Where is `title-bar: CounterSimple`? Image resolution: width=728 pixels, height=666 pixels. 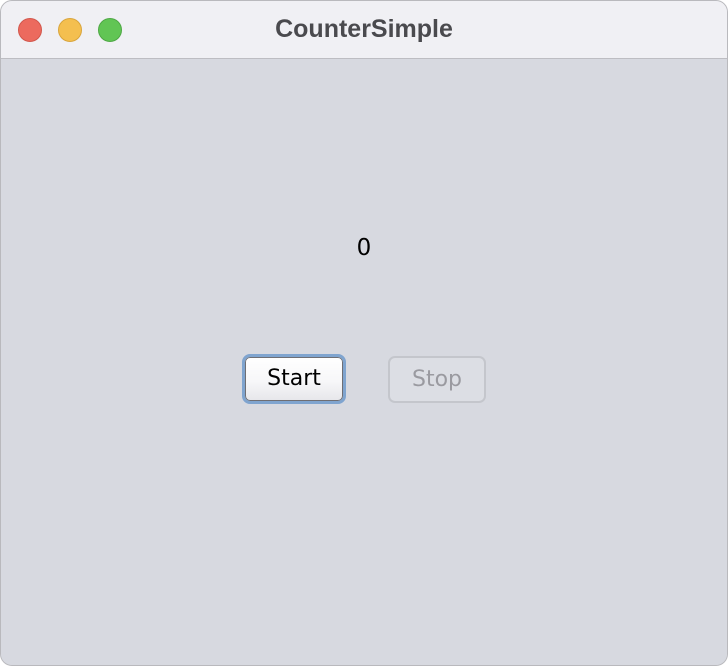 title-bar: CounterSimple is located at coordinates (364, 30).